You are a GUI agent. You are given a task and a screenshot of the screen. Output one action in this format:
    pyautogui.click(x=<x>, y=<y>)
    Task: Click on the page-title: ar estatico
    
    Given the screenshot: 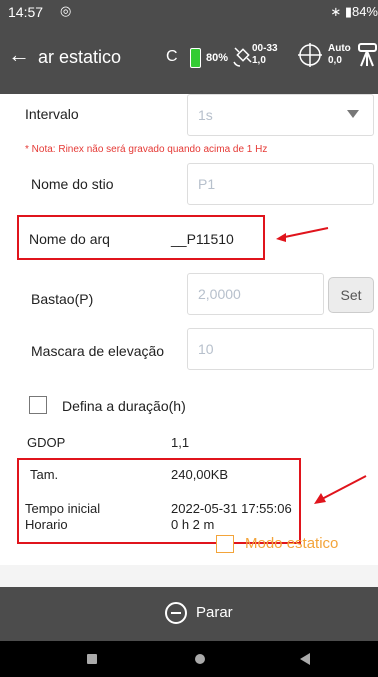 What is the action you would take?
    pyautogui.click(x=80, y=57)
    